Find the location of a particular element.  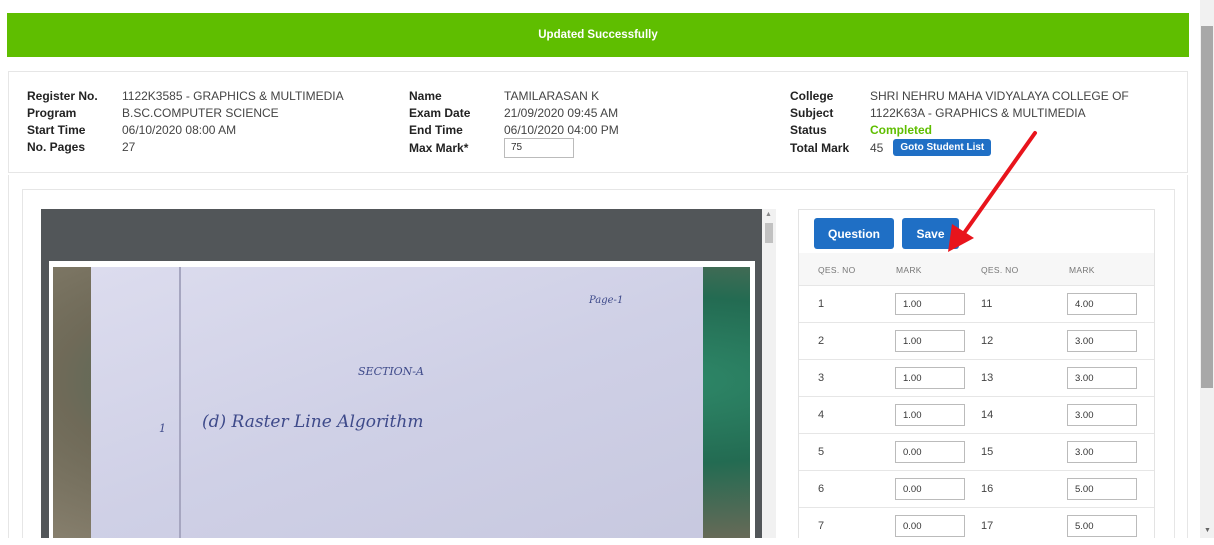

viewer-scrollbar: ▲ is located at coordinates (769, 373).